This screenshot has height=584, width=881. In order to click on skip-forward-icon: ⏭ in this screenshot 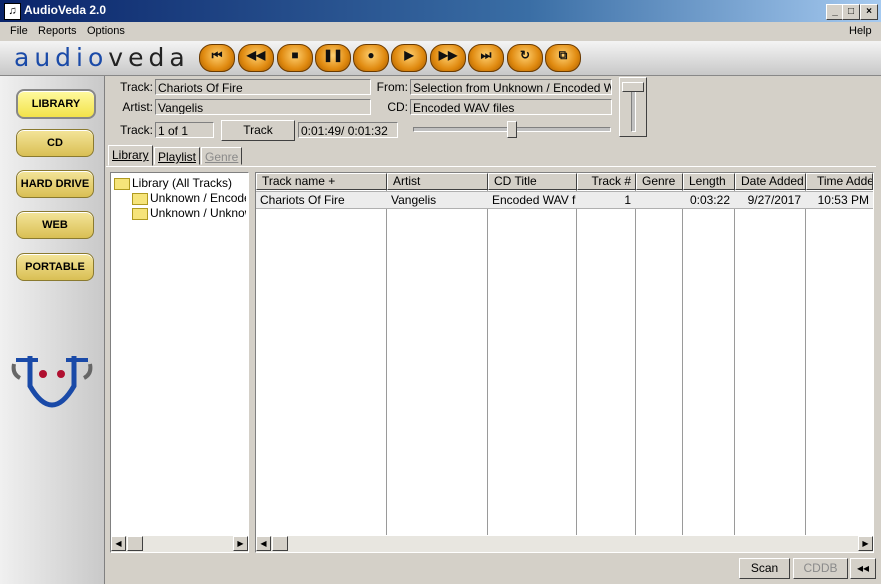, I will do `click(486, 55)`.